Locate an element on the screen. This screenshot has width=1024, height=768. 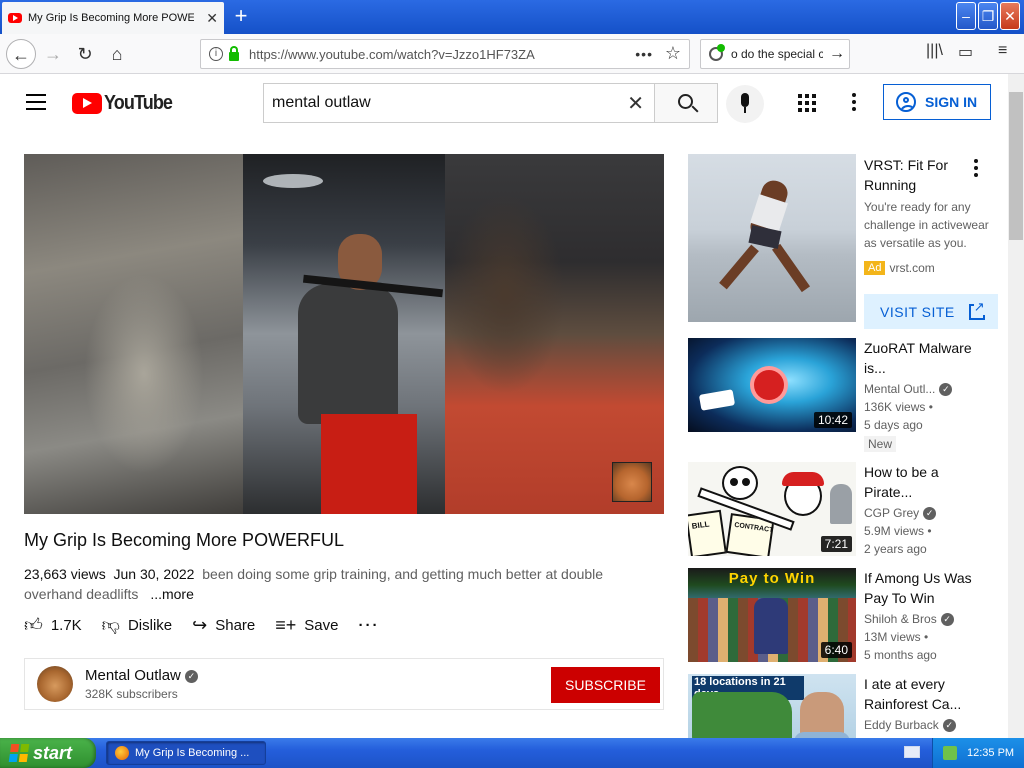
menu-icon: ≡ is located at coordinates (1002, 51).